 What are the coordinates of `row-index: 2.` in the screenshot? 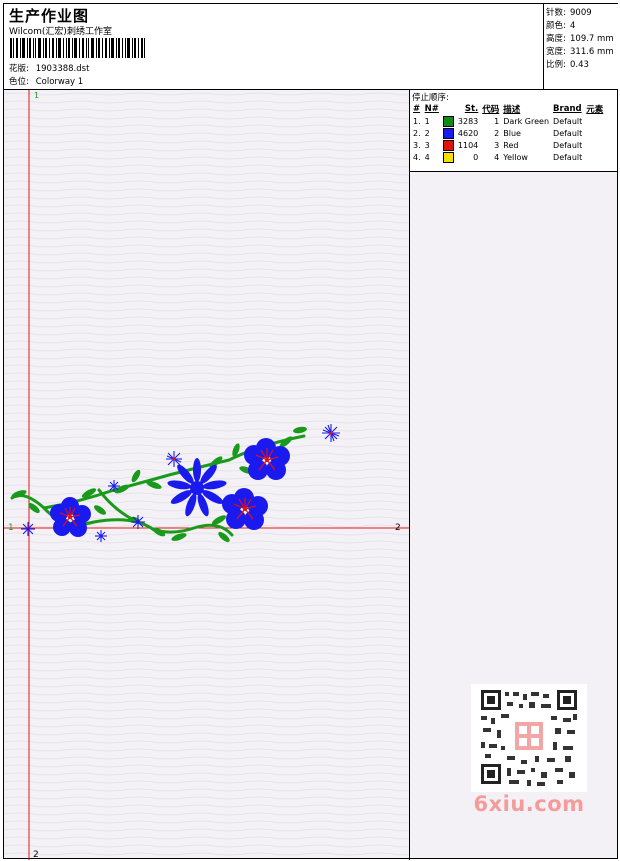 It's located at (417, 133).